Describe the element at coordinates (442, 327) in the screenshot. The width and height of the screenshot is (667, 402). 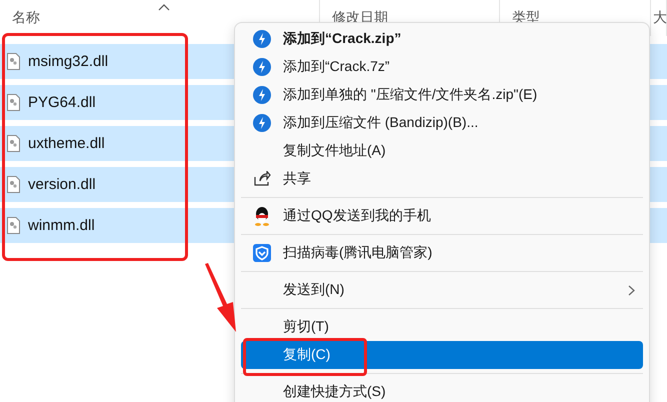
I see `menu-item: 剪切(T)` at that location.